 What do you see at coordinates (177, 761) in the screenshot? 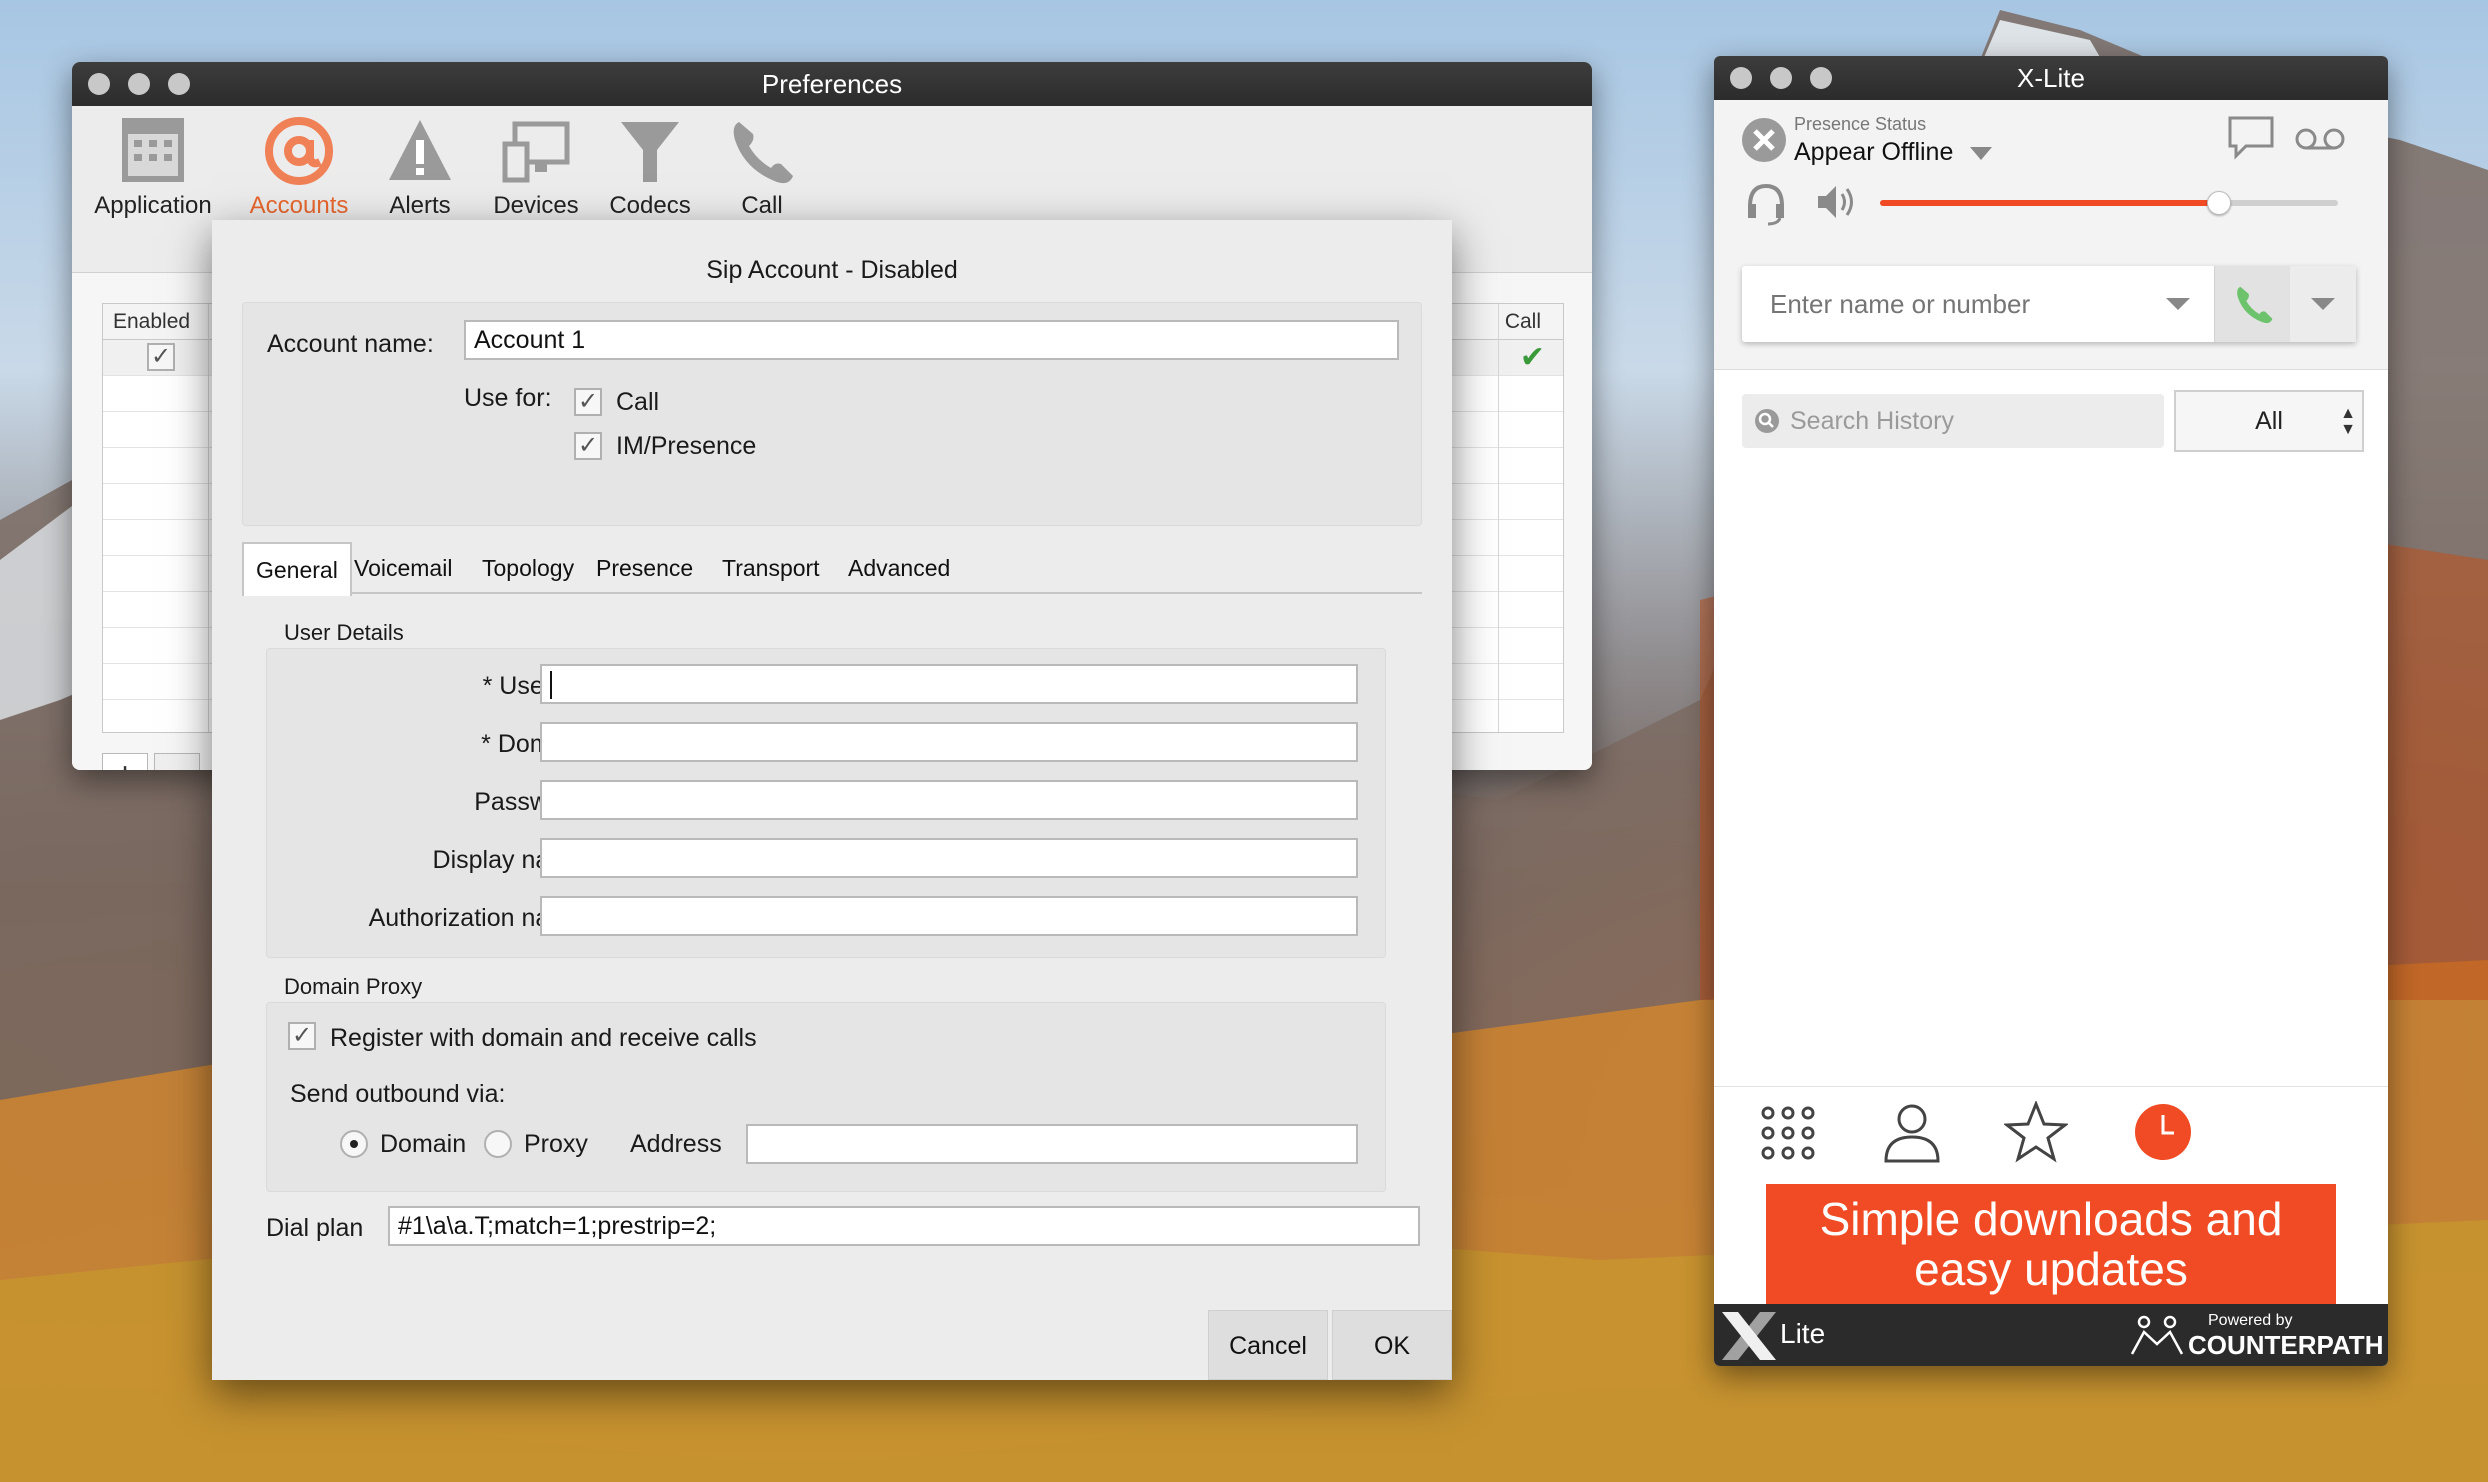
I see `remove-account-button: —` at bounding box center [177, 761].